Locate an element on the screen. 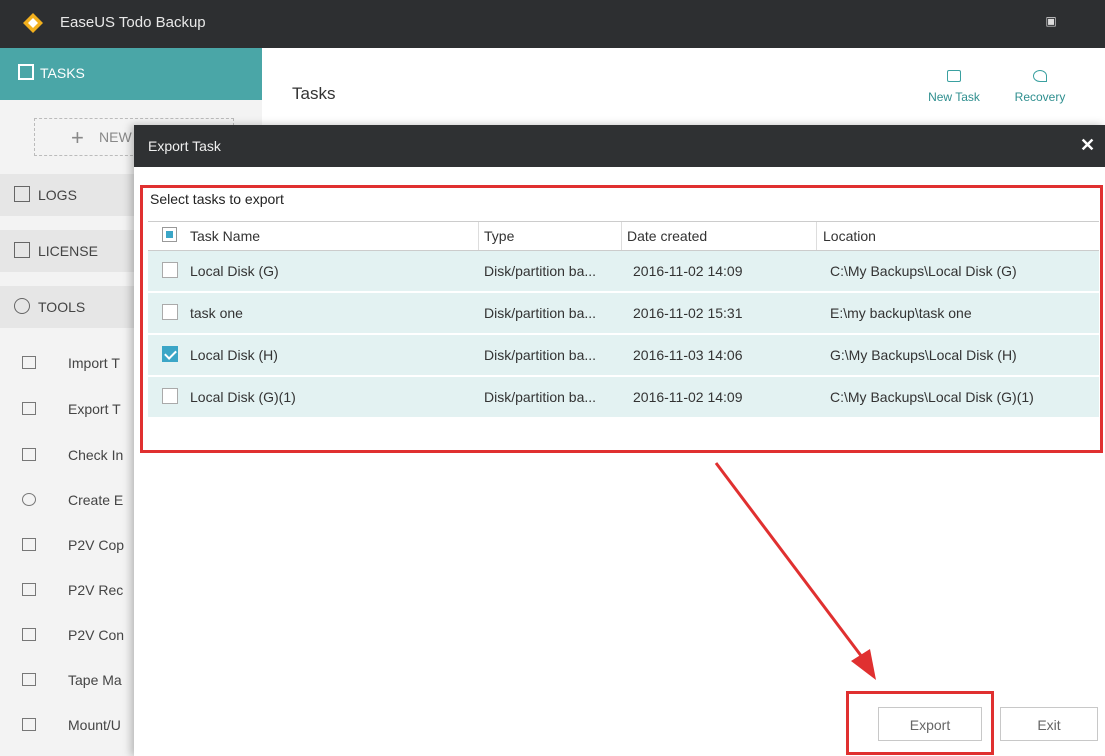  recovery-action-label: Recovery is located at coordinates (1040, 97).